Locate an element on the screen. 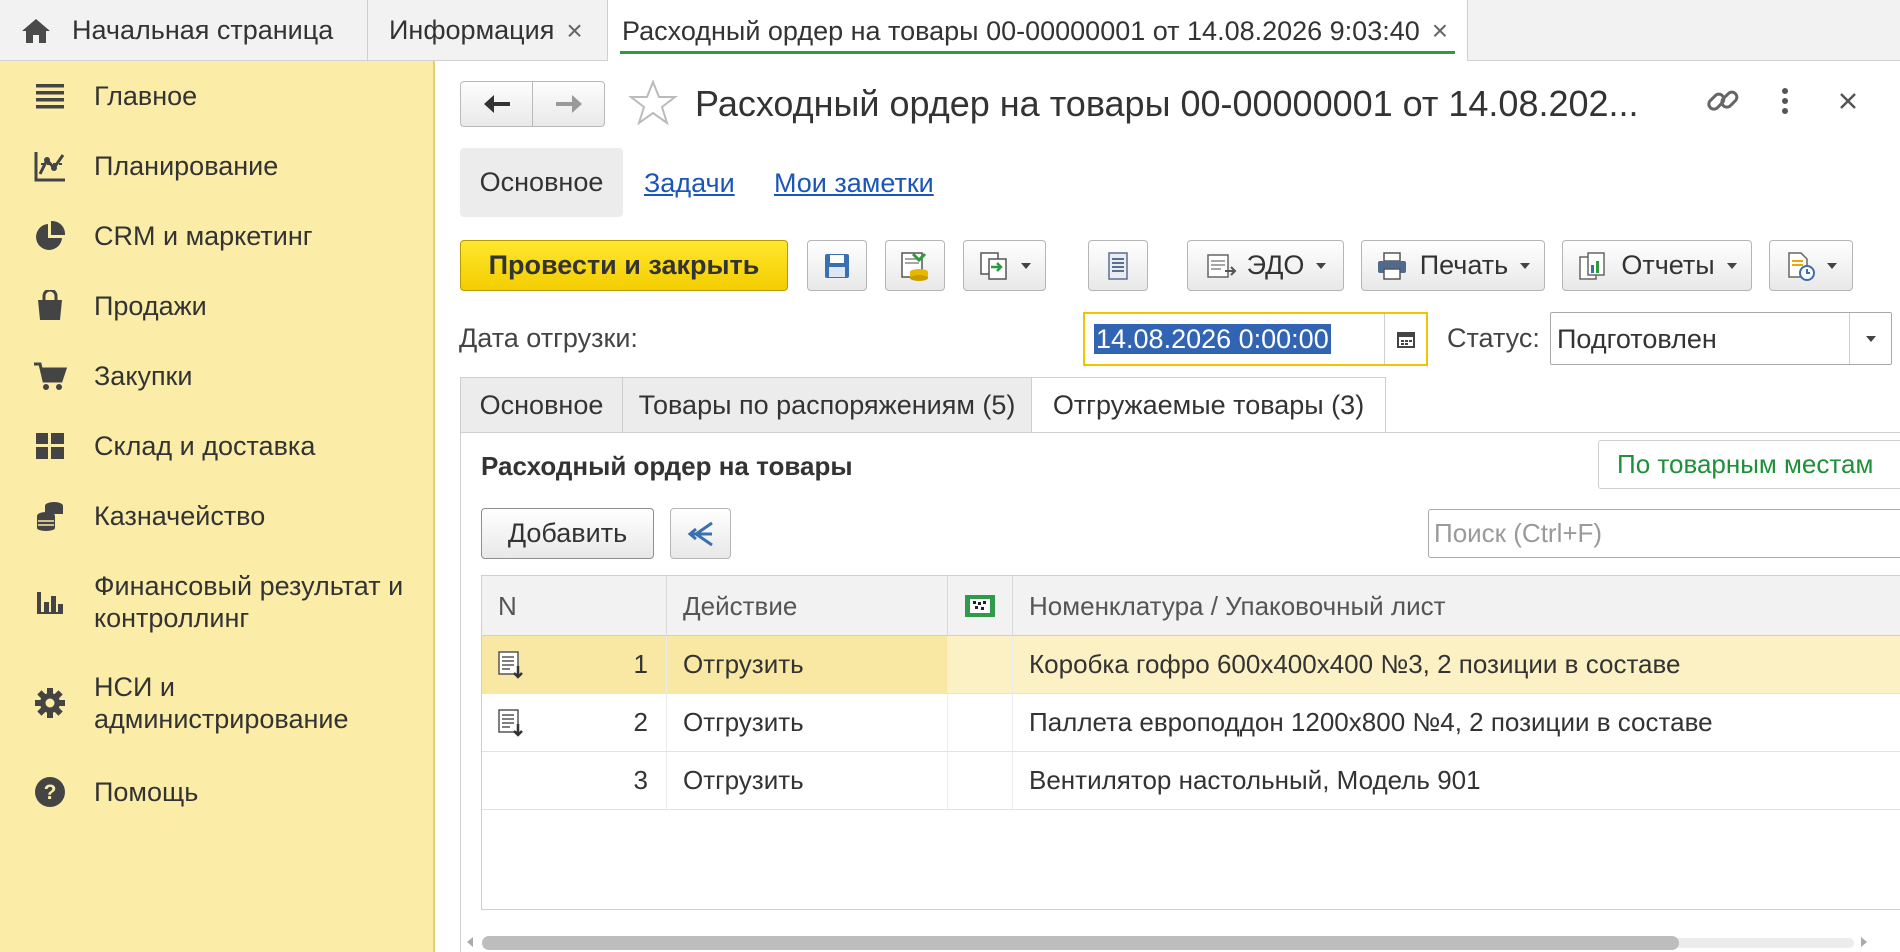  star-icon is located at coordinates (653, 103).